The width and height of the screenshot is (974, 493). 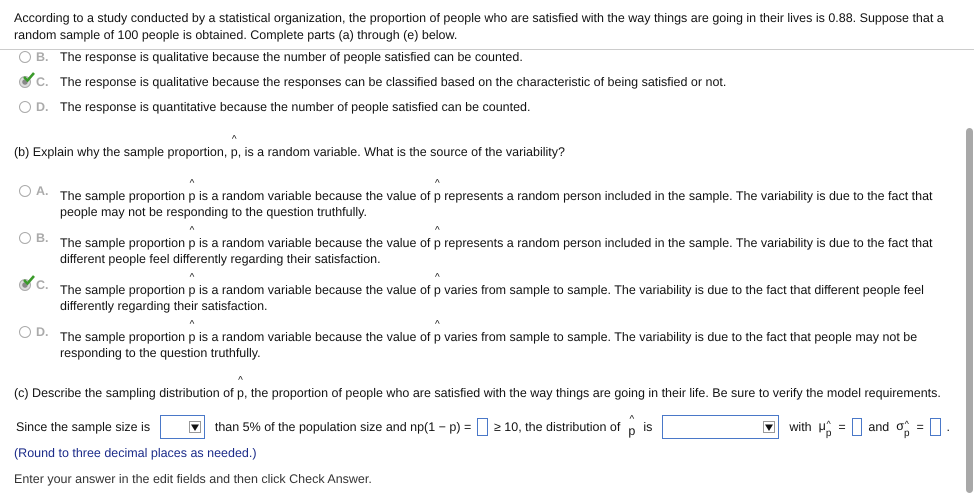 What do you see at coordinates (489, 341) in the screenshot?
I see `option-text: The sample proportion ^ p is a random variable because the value of ^ p varies from sample to sample. The variability is due to the fact that people may not be responding to the question truthfully.` at bounding box center [489, 341].